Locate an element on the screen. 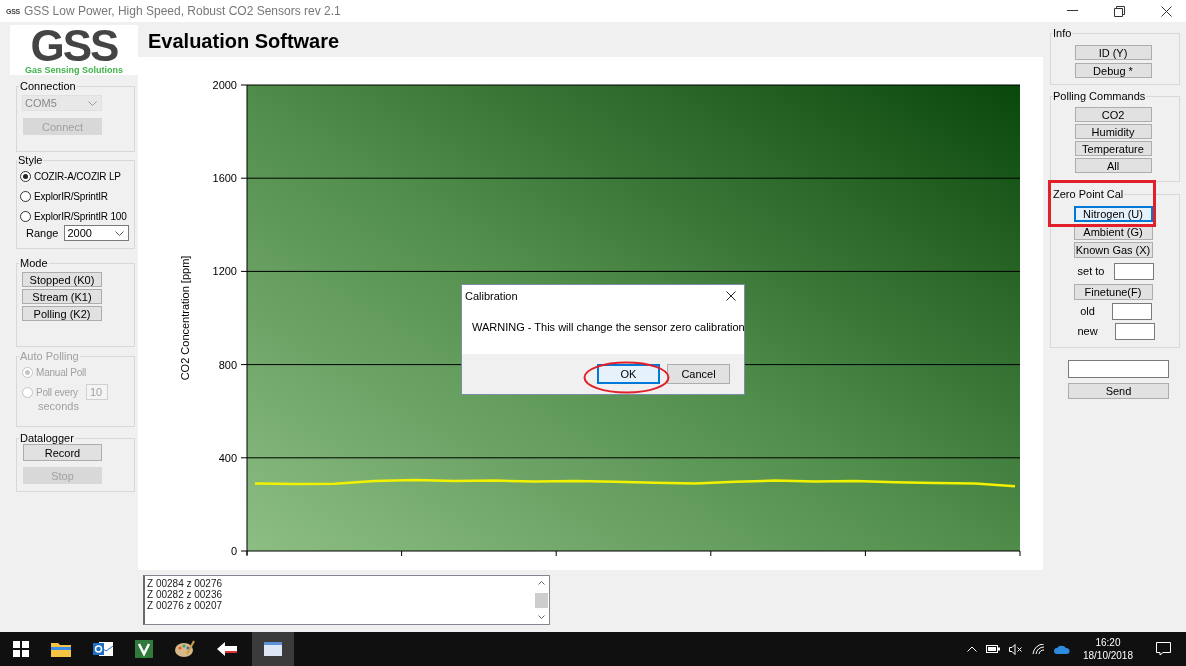  log-line: Z 00282 z 00236 is located at coordinates (185, 594).